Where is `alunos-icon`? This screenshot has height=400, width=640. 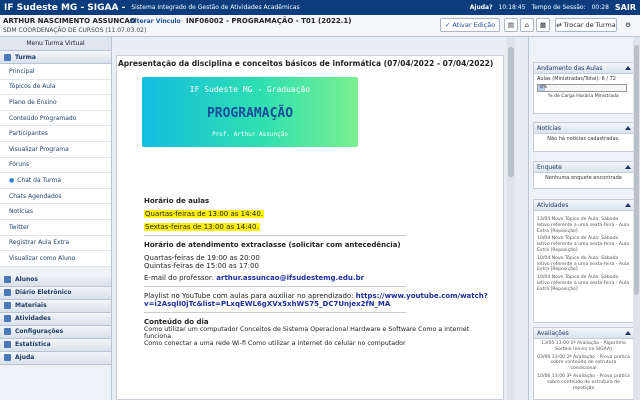
alunos-icon is located at coordinates (7, 280).